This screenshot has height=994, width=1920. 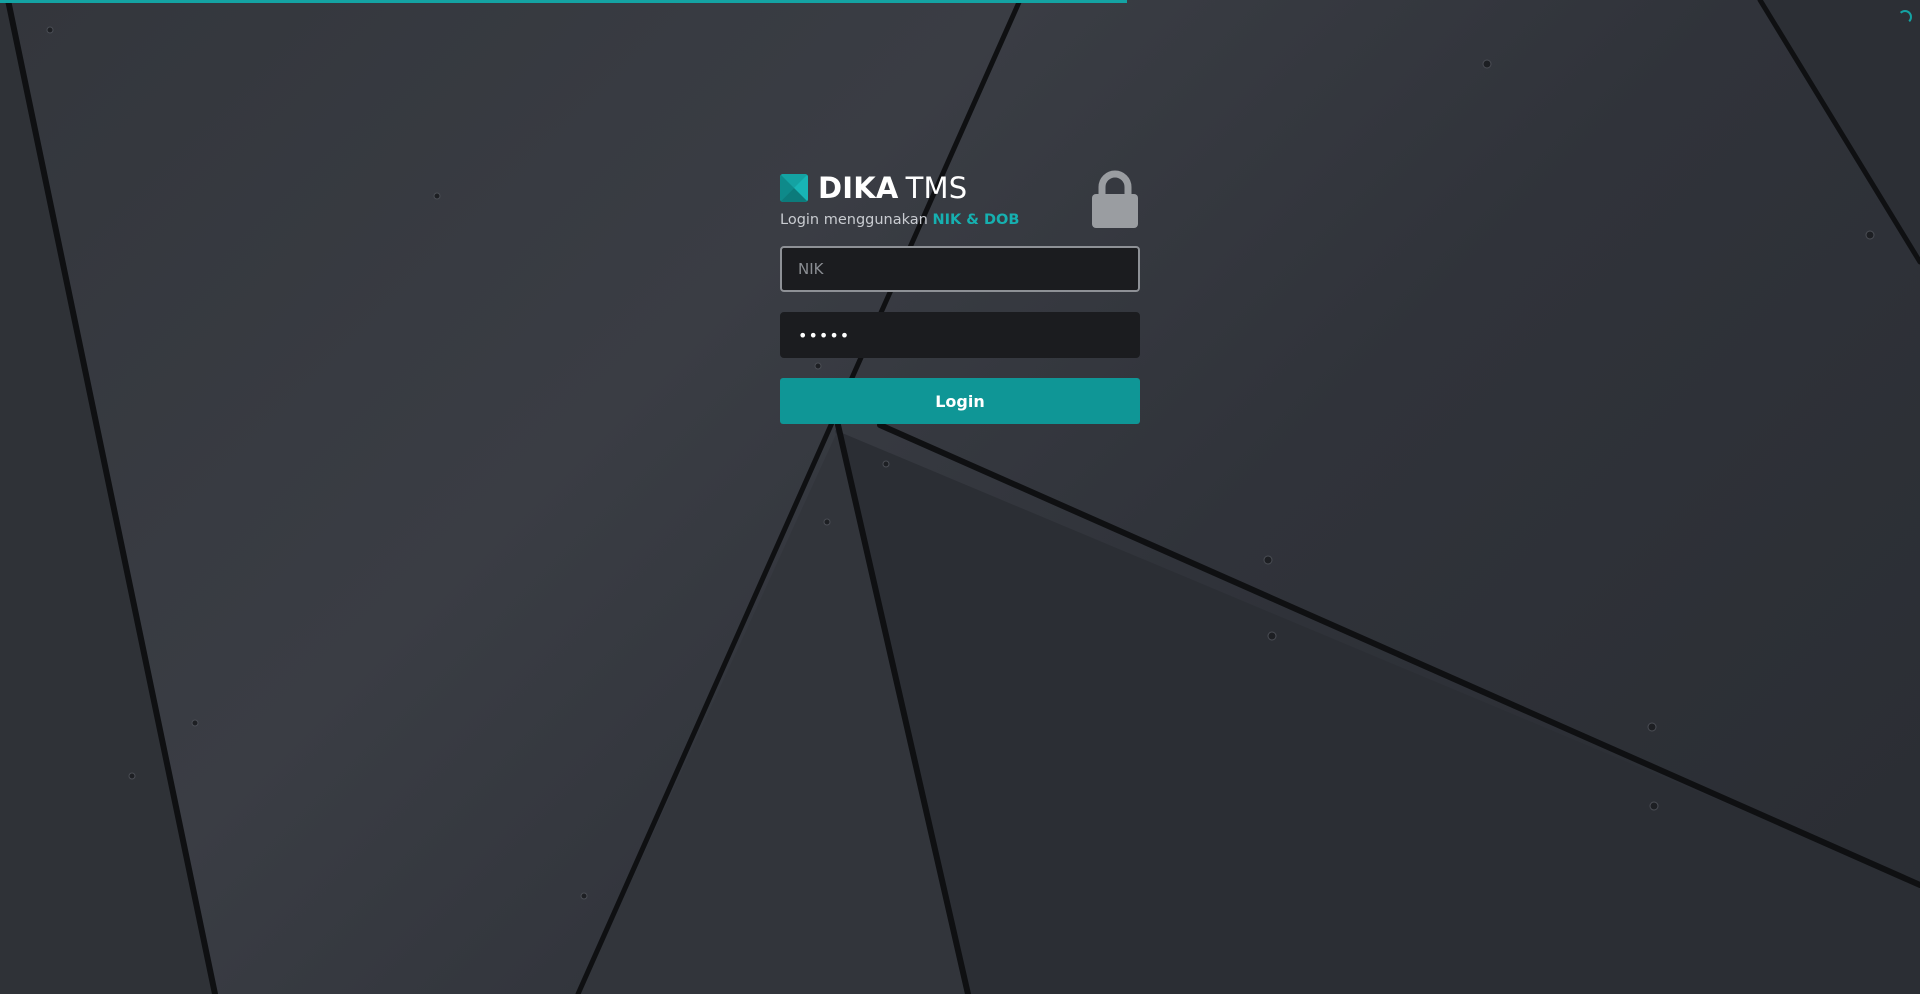 What do you see at coordinates (936, 188) in the screenshot?
I see `brand-name-light: TMS` at bounding box center [936, 188].